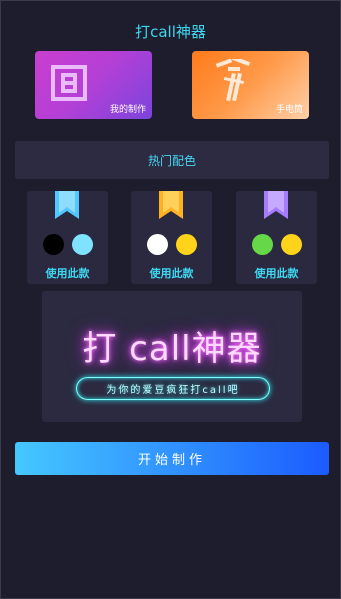 The width and height of the screenshot is (341, 599). What do you see at coordinates (157, 244) in the screenshot?
I see `color-swatch-white` at bounding box center [157, 244].